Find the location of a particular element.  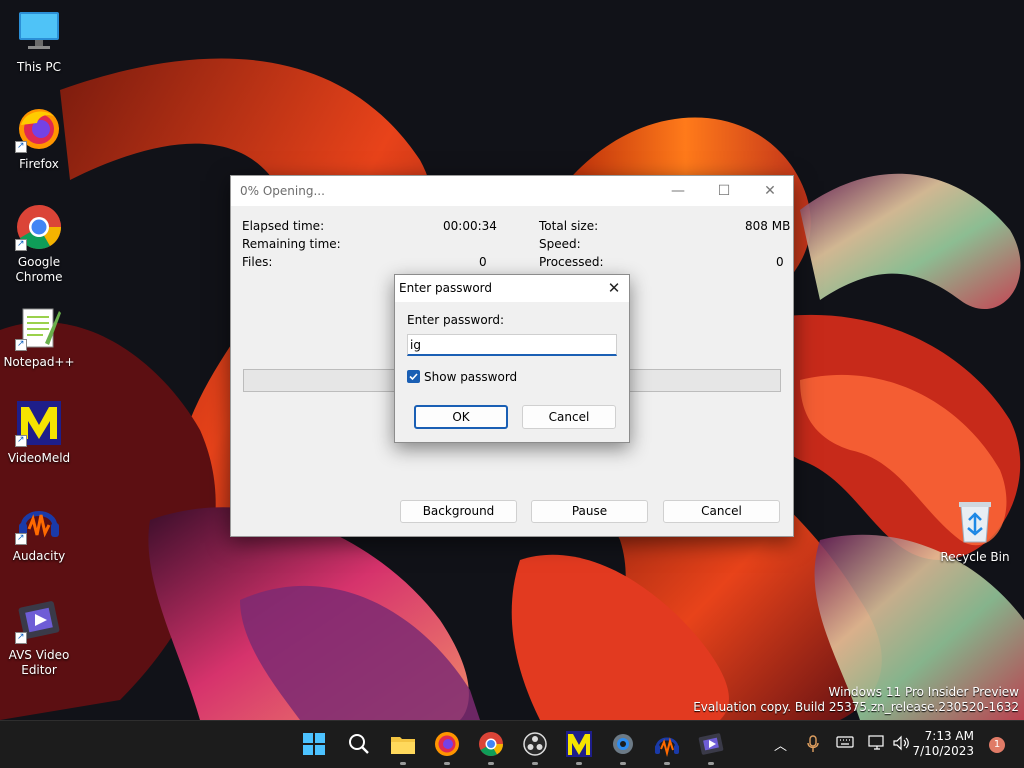

taskbar-search-button is located at coordinates (359, 744).